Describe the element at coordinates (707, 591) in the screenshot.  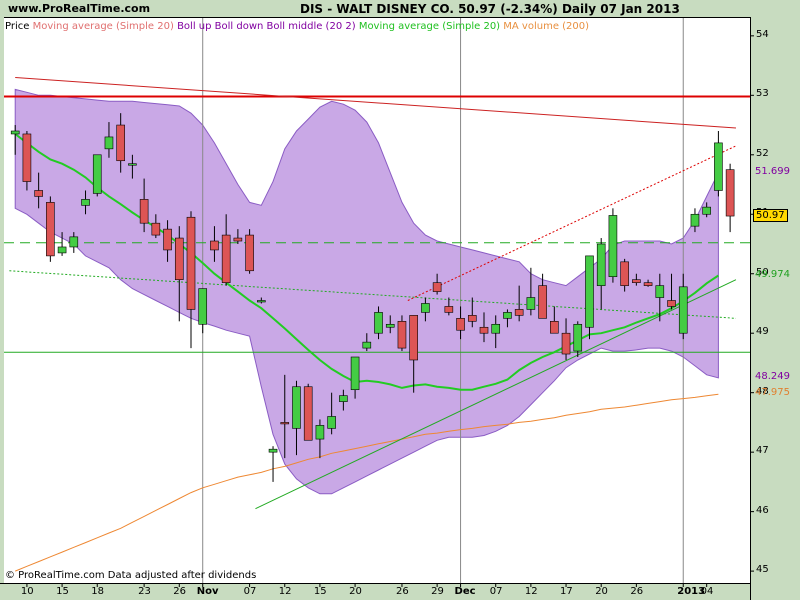
I see `x-tick-label: 04` at that location.